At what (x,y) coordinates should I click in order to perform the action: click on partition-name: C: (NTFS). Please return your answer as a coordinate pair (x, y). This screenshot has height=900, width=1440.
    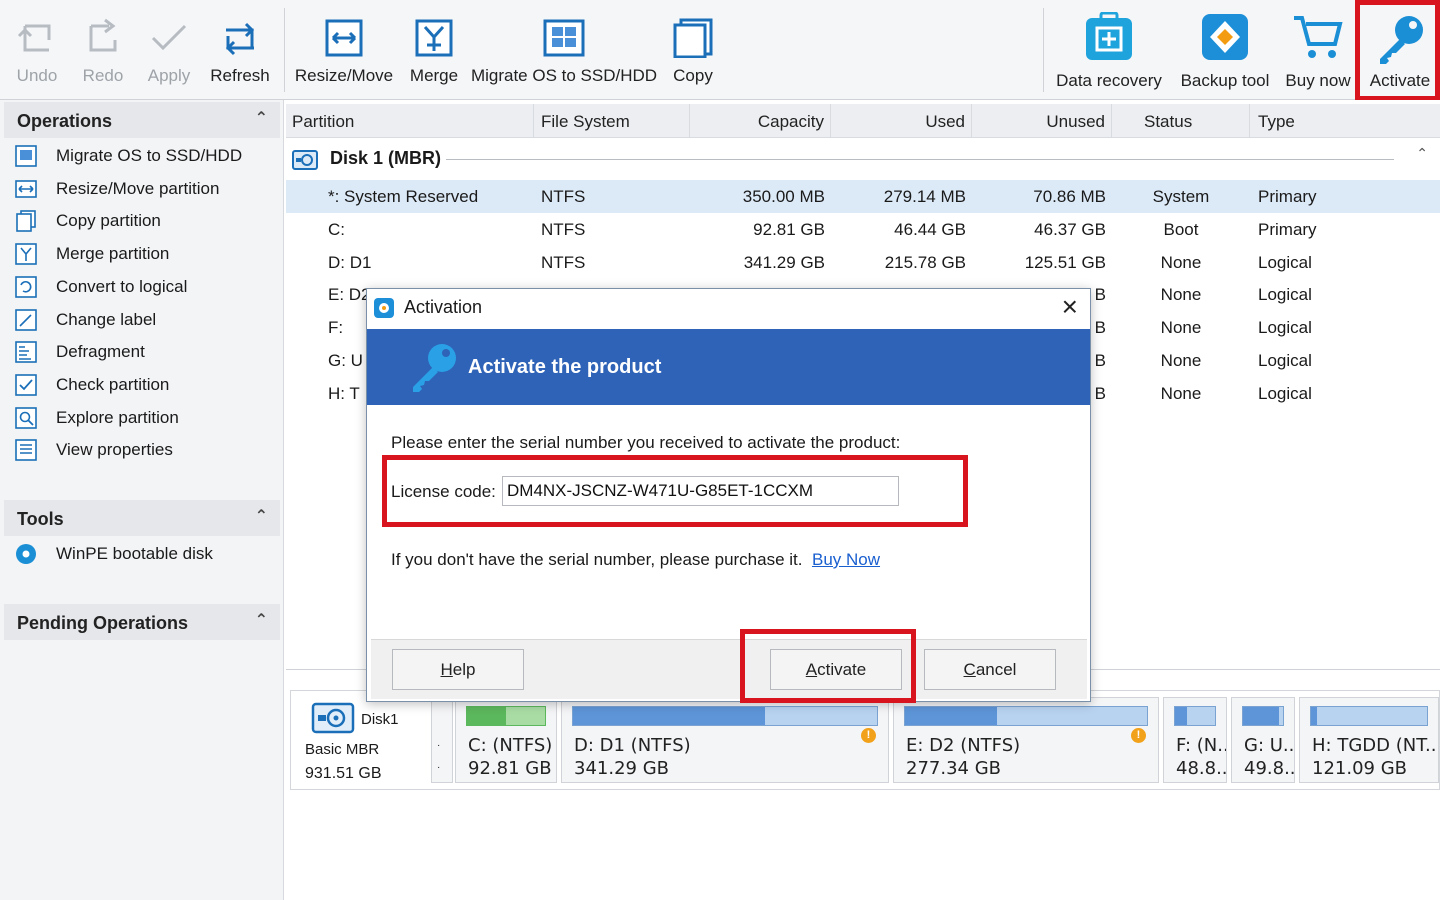
    Looking at the image, I should click on (510, 745).